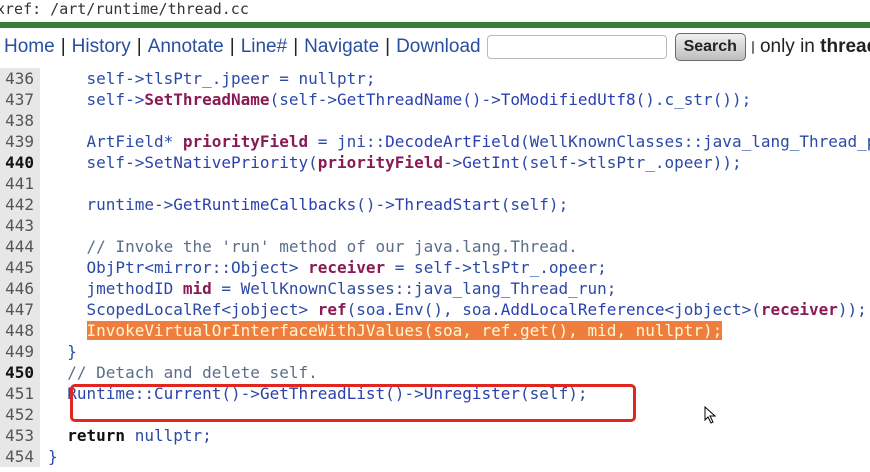 The image size is (870, 472). What do you see at coordinates (20, 372) in the screenshot?
I see `line-number: 450` at bounding box center [20, 372].